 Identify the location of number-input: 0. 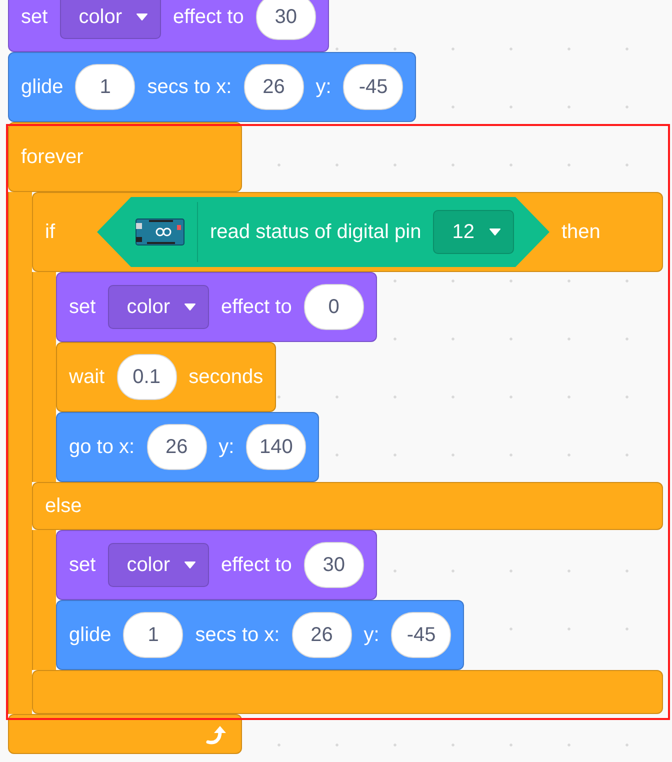
(334, 307).